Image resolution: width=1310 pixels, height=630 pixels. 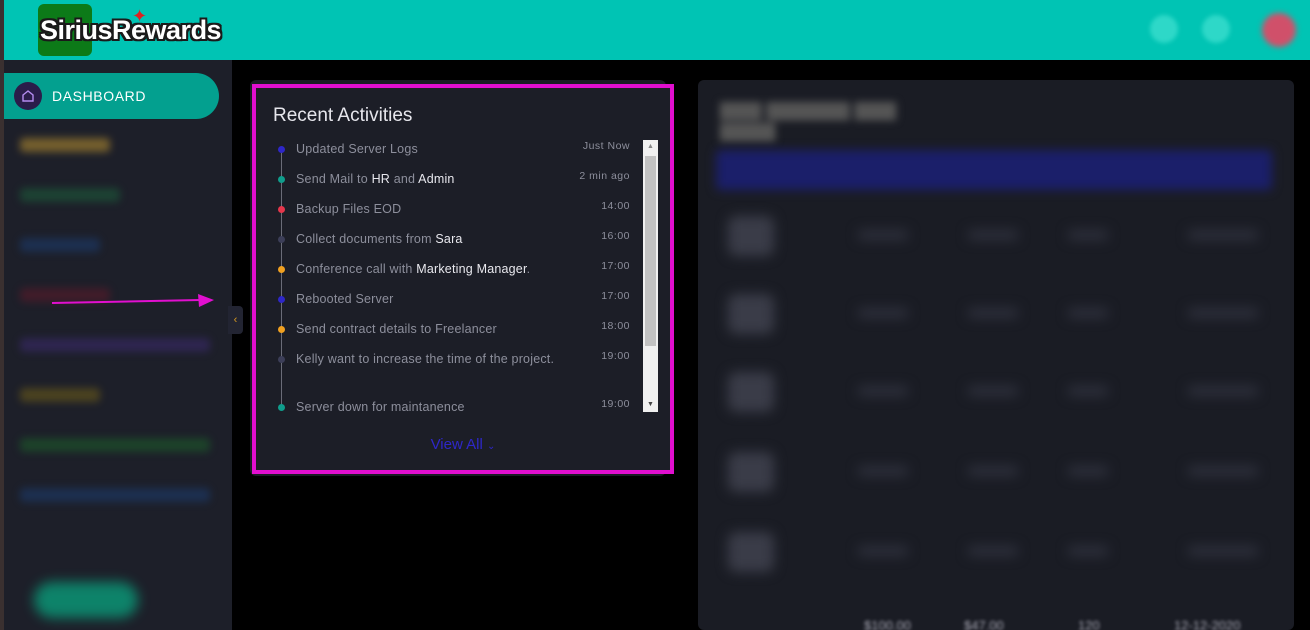 I want to click on scroll-up-icon: ▲, so click(x=650, y=147).